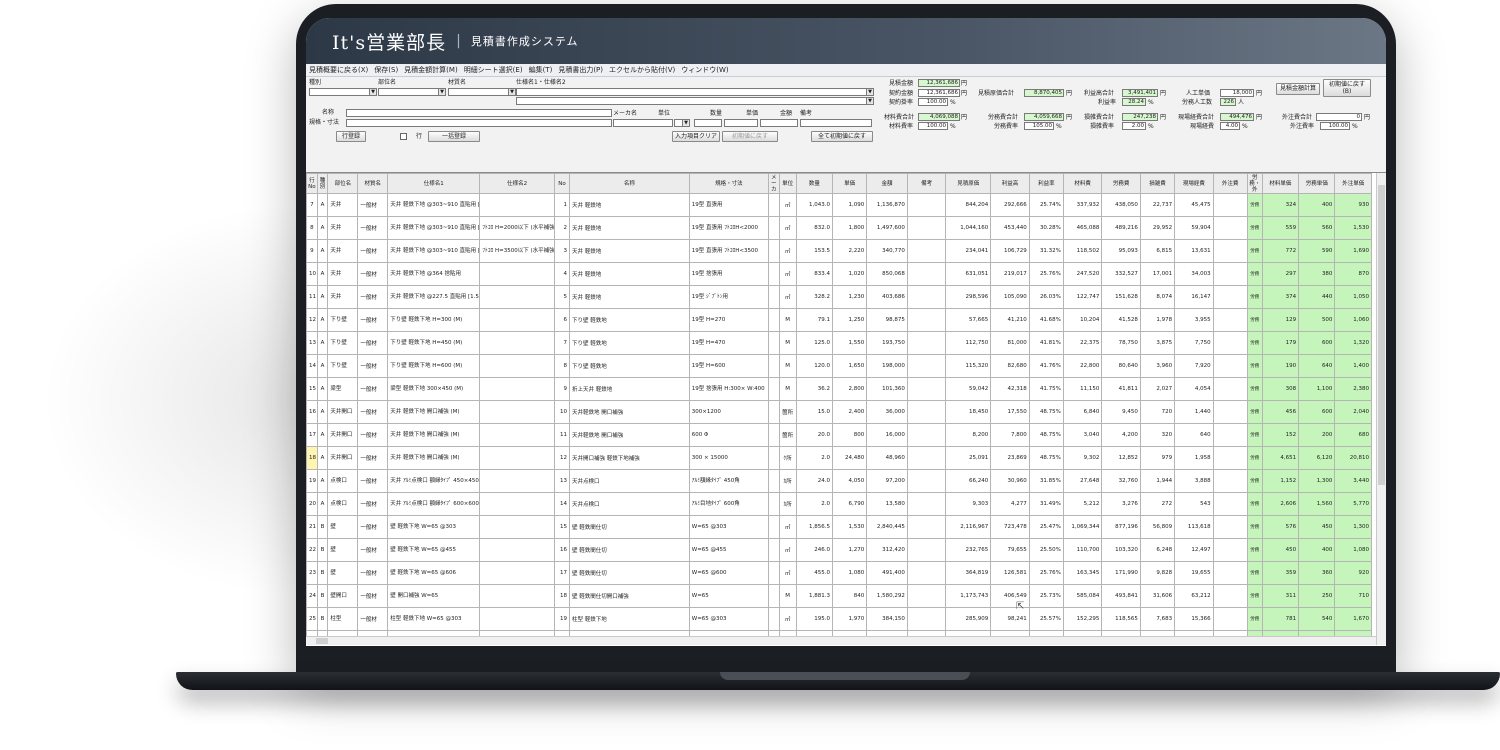 The height and width of the screenshot is (750, 1500). Describe the element at coordinates (1082, 343) in the screenshot. I see `cell-matc: 22,375` at that location.